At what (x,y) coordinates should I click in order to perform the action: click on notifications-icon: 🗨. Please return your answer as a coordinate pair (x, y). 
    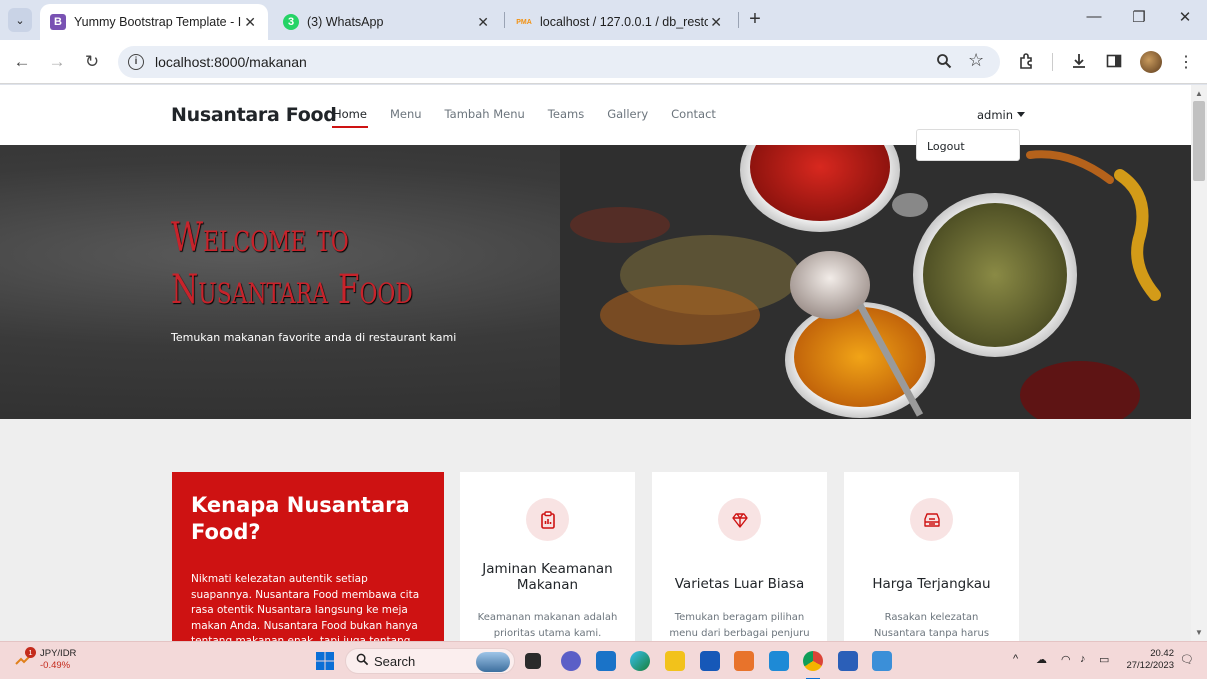
    Looking at the image, I should click on (1187, 659).